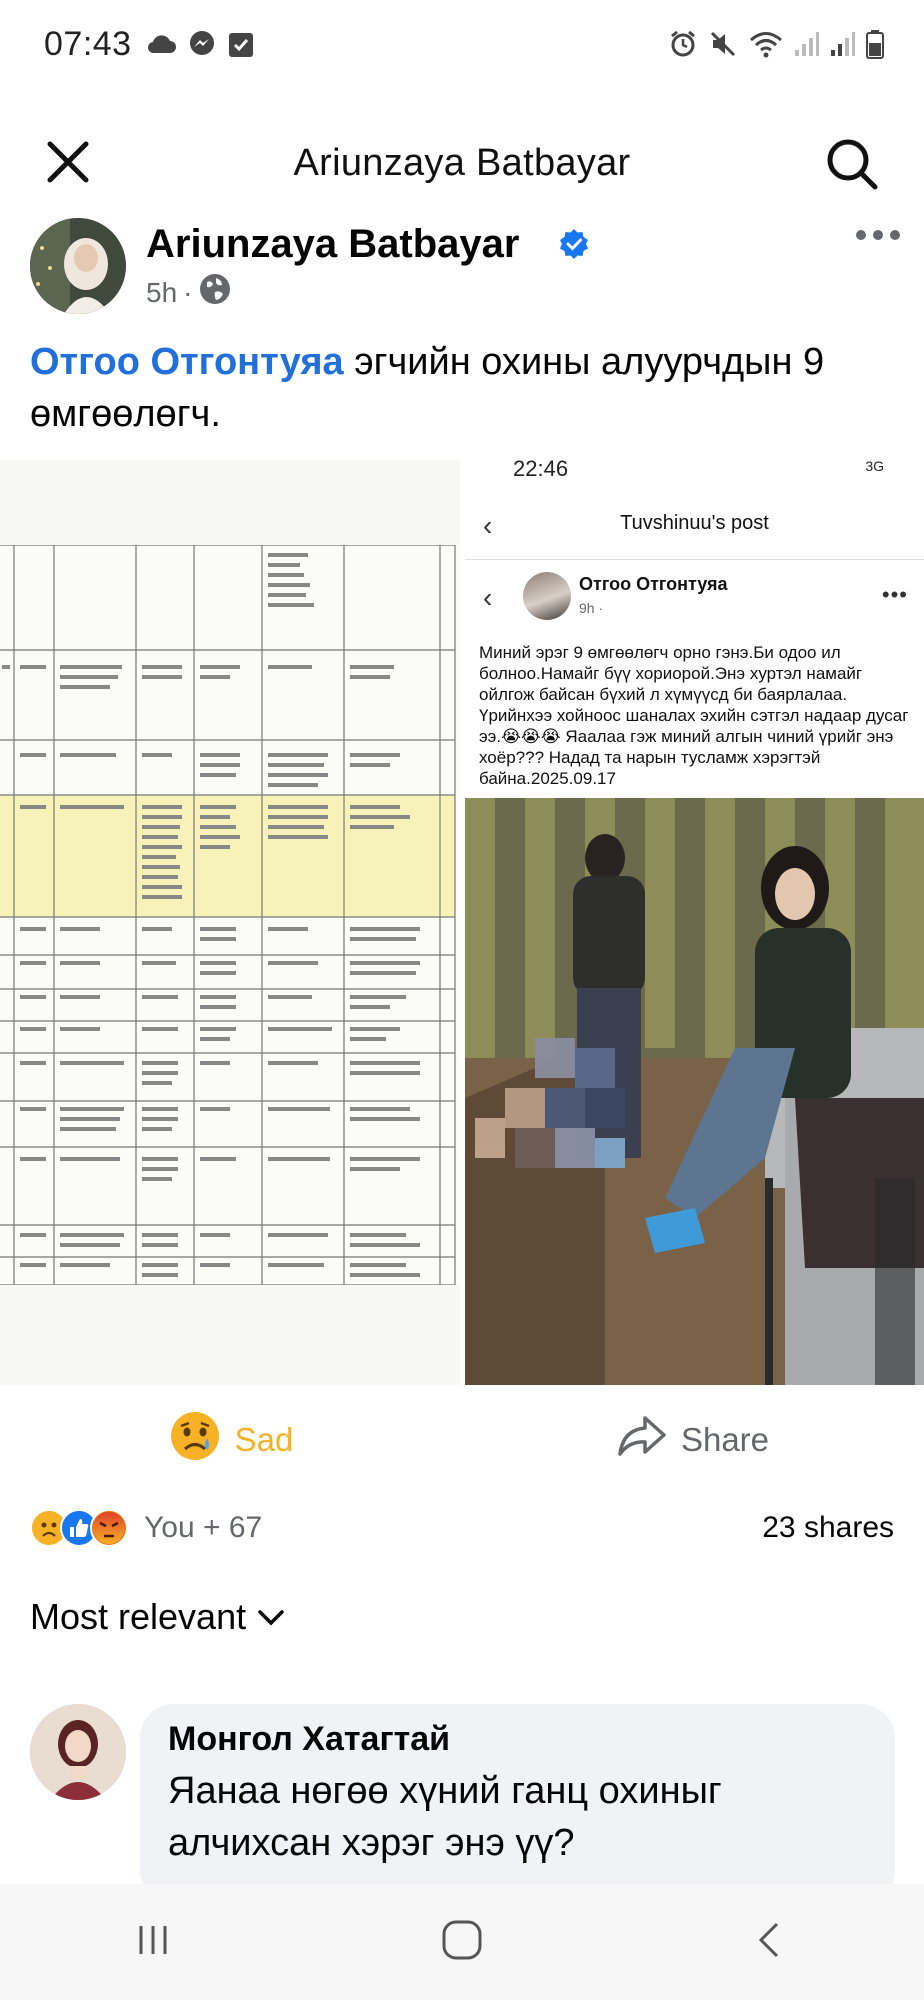  Describe the element at coordinates (574, 246) in the screenshot. I see `verified-badge-icon` at that location.